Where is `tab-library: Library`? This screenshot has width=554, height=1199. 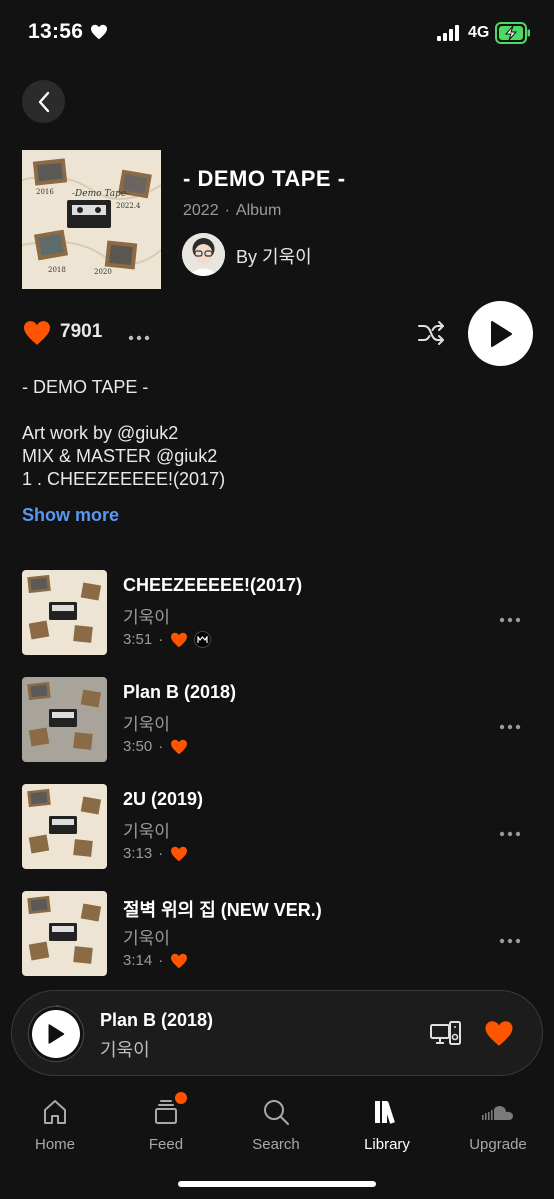 tab-library: Library is located at coordinates (387, 1124).